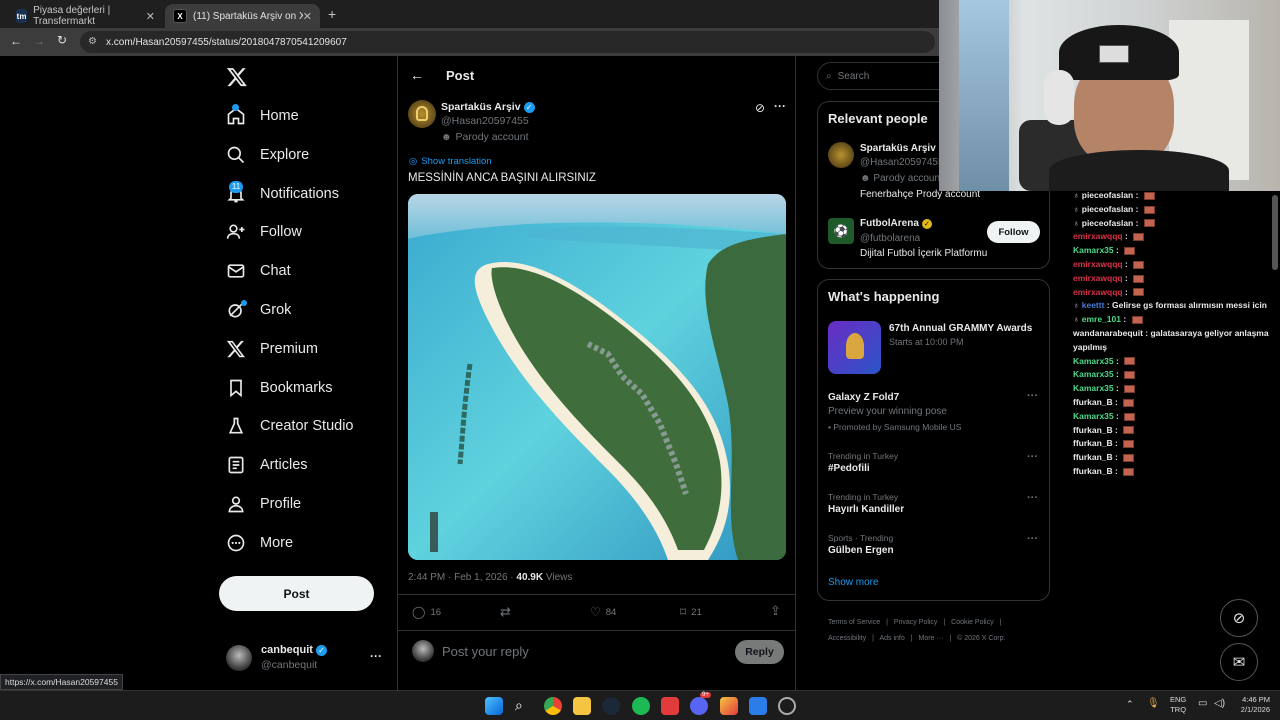 Image resolution: width=1280 pixels, height=720 pixels. What do you see at coordinates (376, 656) in the screenshot?
I see `account-menu-icon: ···` at bounding box center [376, 656].